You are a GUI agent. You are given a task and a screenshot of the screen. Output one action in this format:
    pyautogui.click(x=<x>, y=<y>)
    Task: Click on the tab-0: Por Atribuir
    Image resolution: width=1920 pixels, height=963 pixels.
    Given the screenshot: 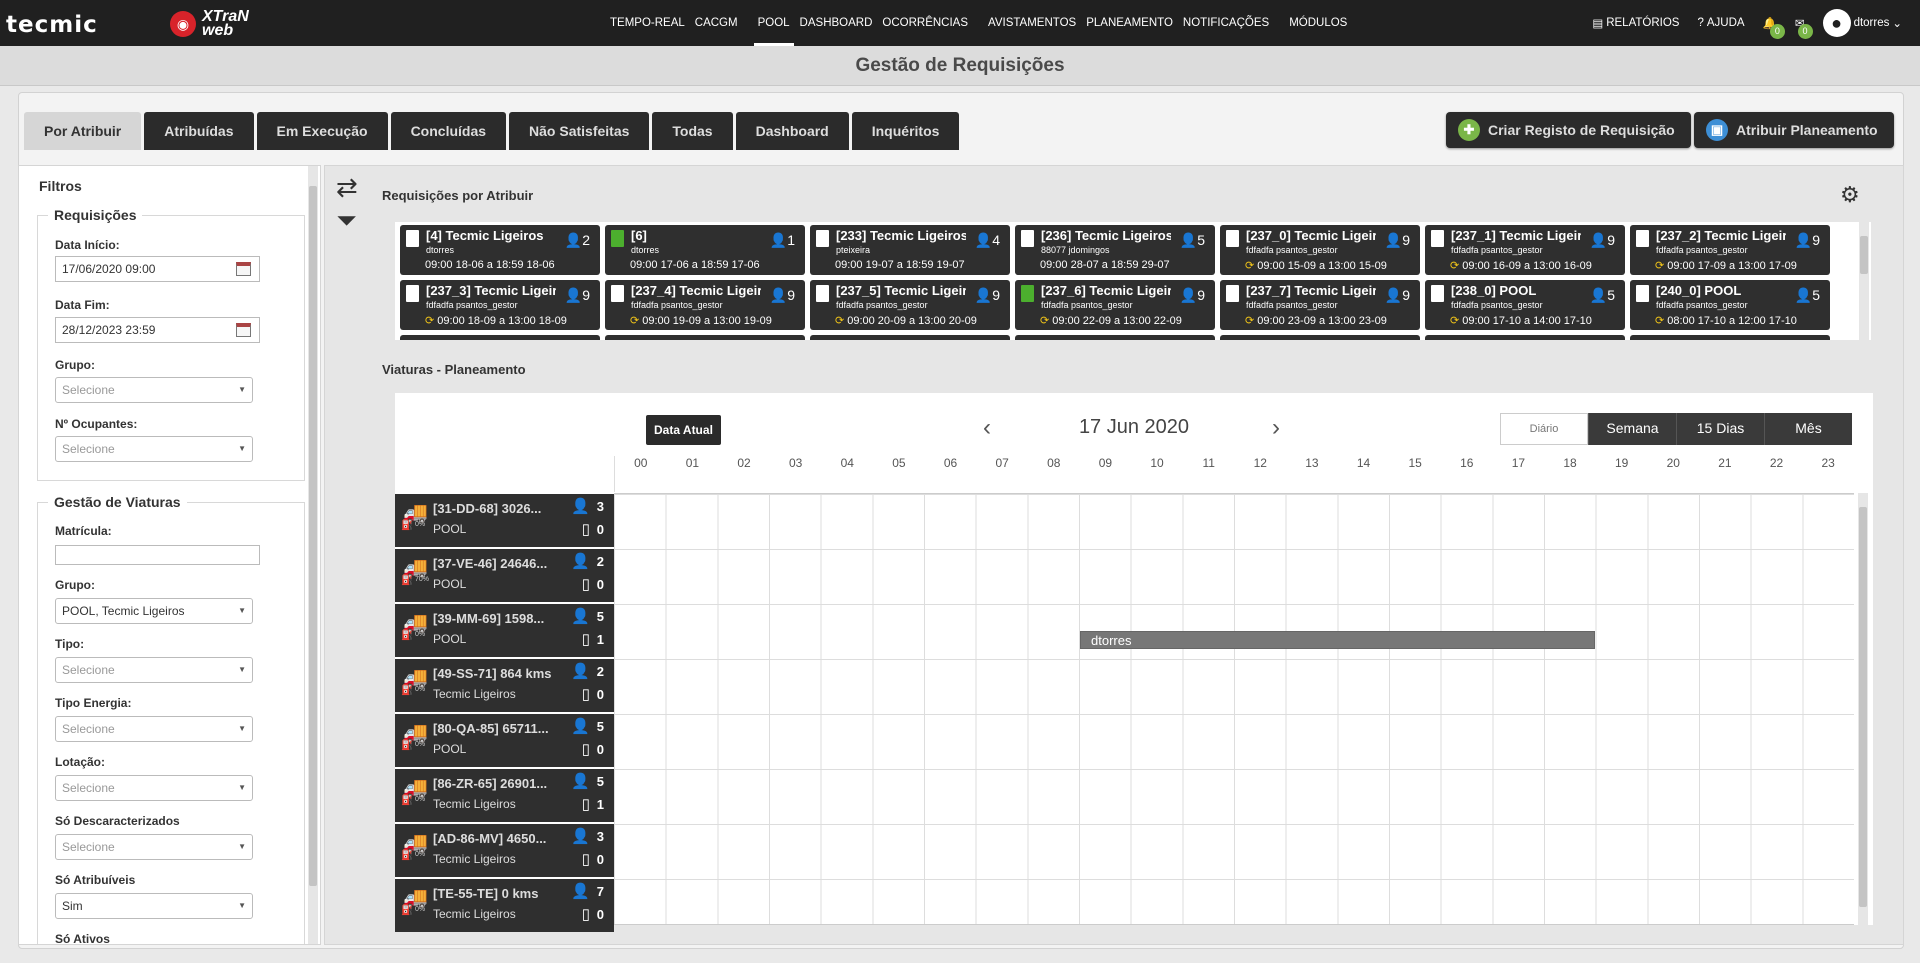 What is the action you would take?
    pyautogui.click(x=83, y=131)
    